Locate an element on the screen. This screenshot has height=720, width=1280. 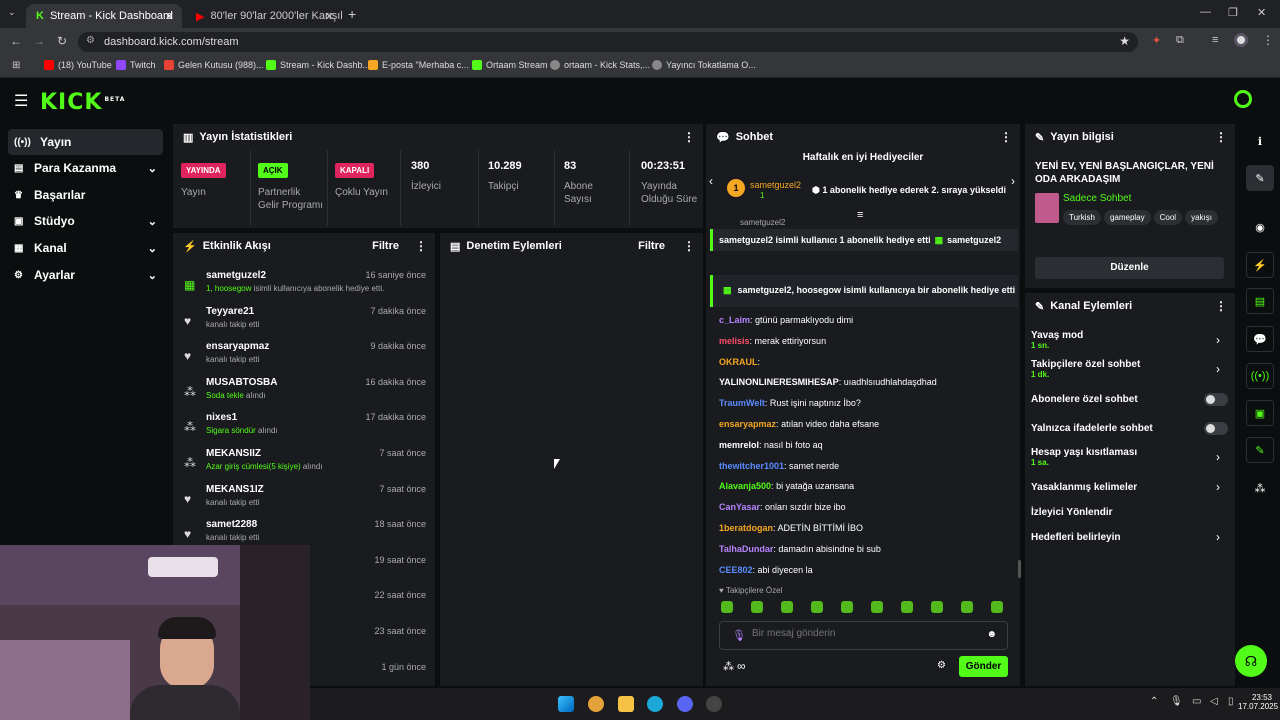
discord-icon is located at coordinates (685, 704).